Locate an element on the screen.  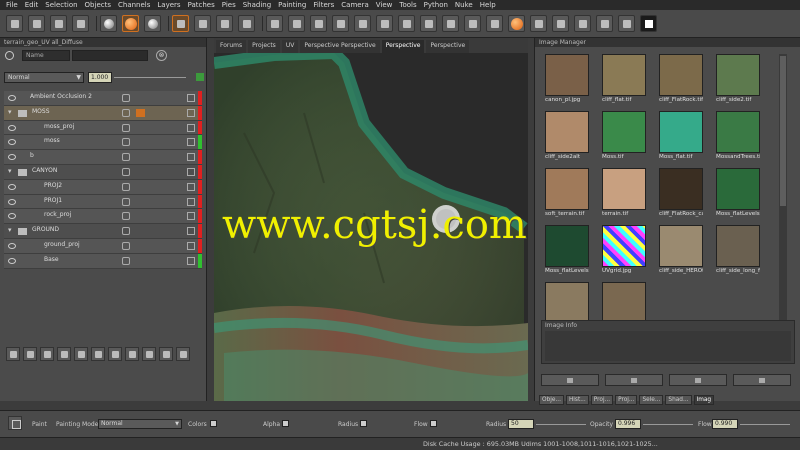
sphere-icon is located at coordinates (108, 23).